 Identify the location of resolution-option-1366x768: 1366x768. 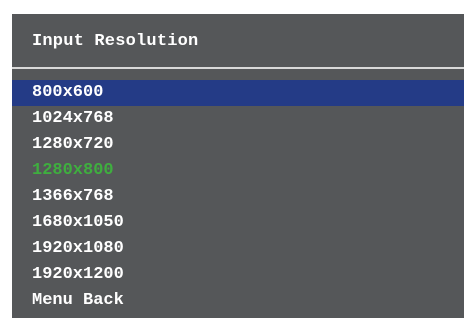
(238, 197).